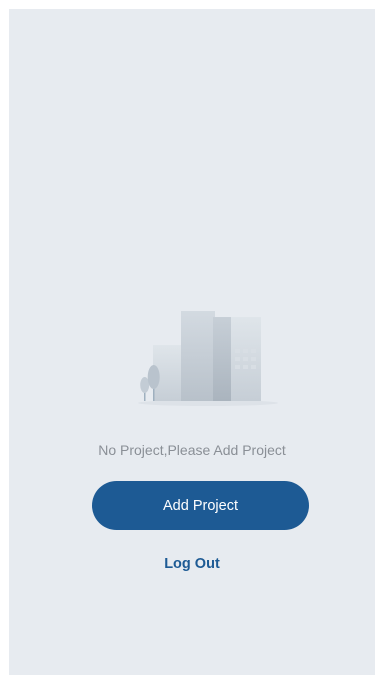 The image size is (384, 684). What do you see at coordinates (192, 564) in the screenshot?
I see `log-out-link: Log Out` at bounding box center [192, 564].